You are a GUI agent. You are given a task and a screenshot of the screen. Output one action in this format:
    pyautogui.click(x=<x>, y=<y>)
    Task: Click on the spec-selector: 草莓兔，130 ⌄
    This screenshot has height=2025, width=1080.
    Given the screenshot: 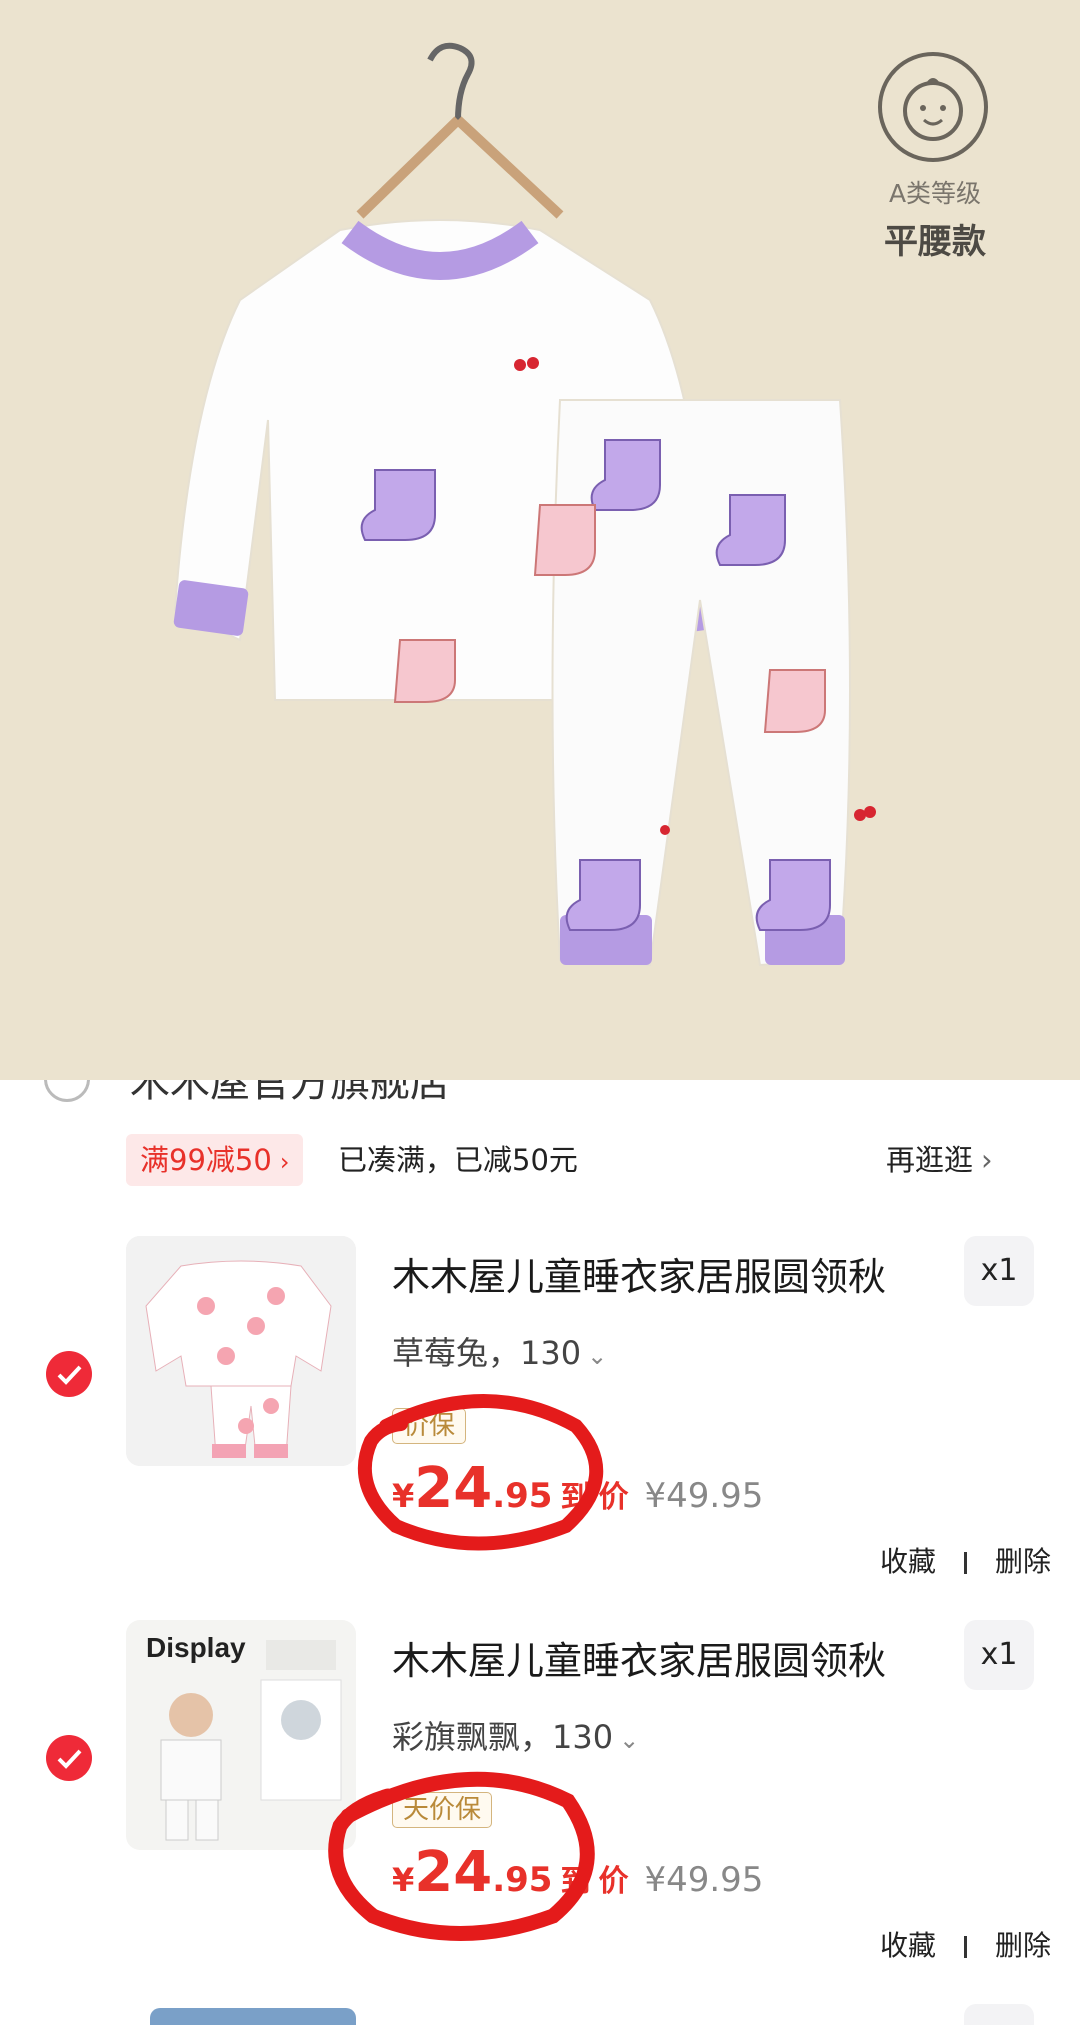 What is the action you would take?
    pyautogui.click(x=499, y=1351)
    